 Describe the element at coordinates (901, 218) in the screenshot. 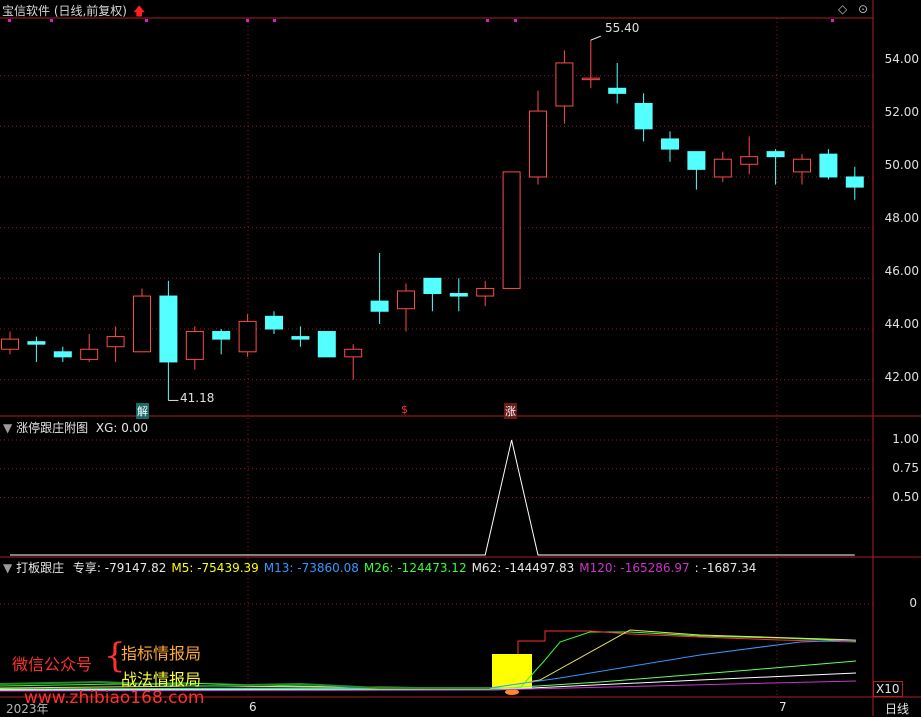

I see `price-tick: 48.00` at that location.